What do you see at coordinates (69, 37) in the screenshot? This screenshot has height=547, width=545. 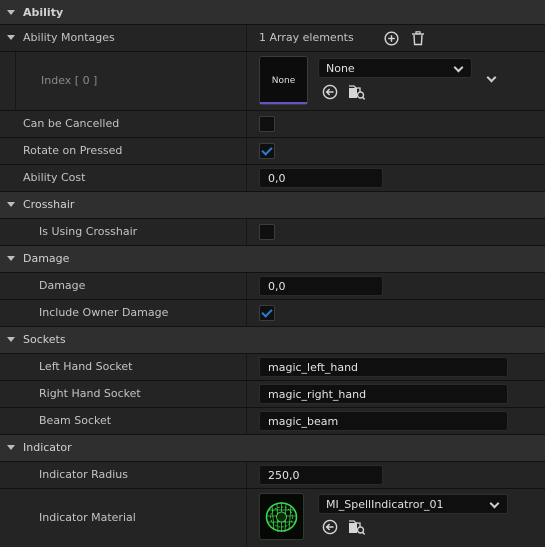 I see `property-label: Ability Montages` at bounding box center [69, 37].